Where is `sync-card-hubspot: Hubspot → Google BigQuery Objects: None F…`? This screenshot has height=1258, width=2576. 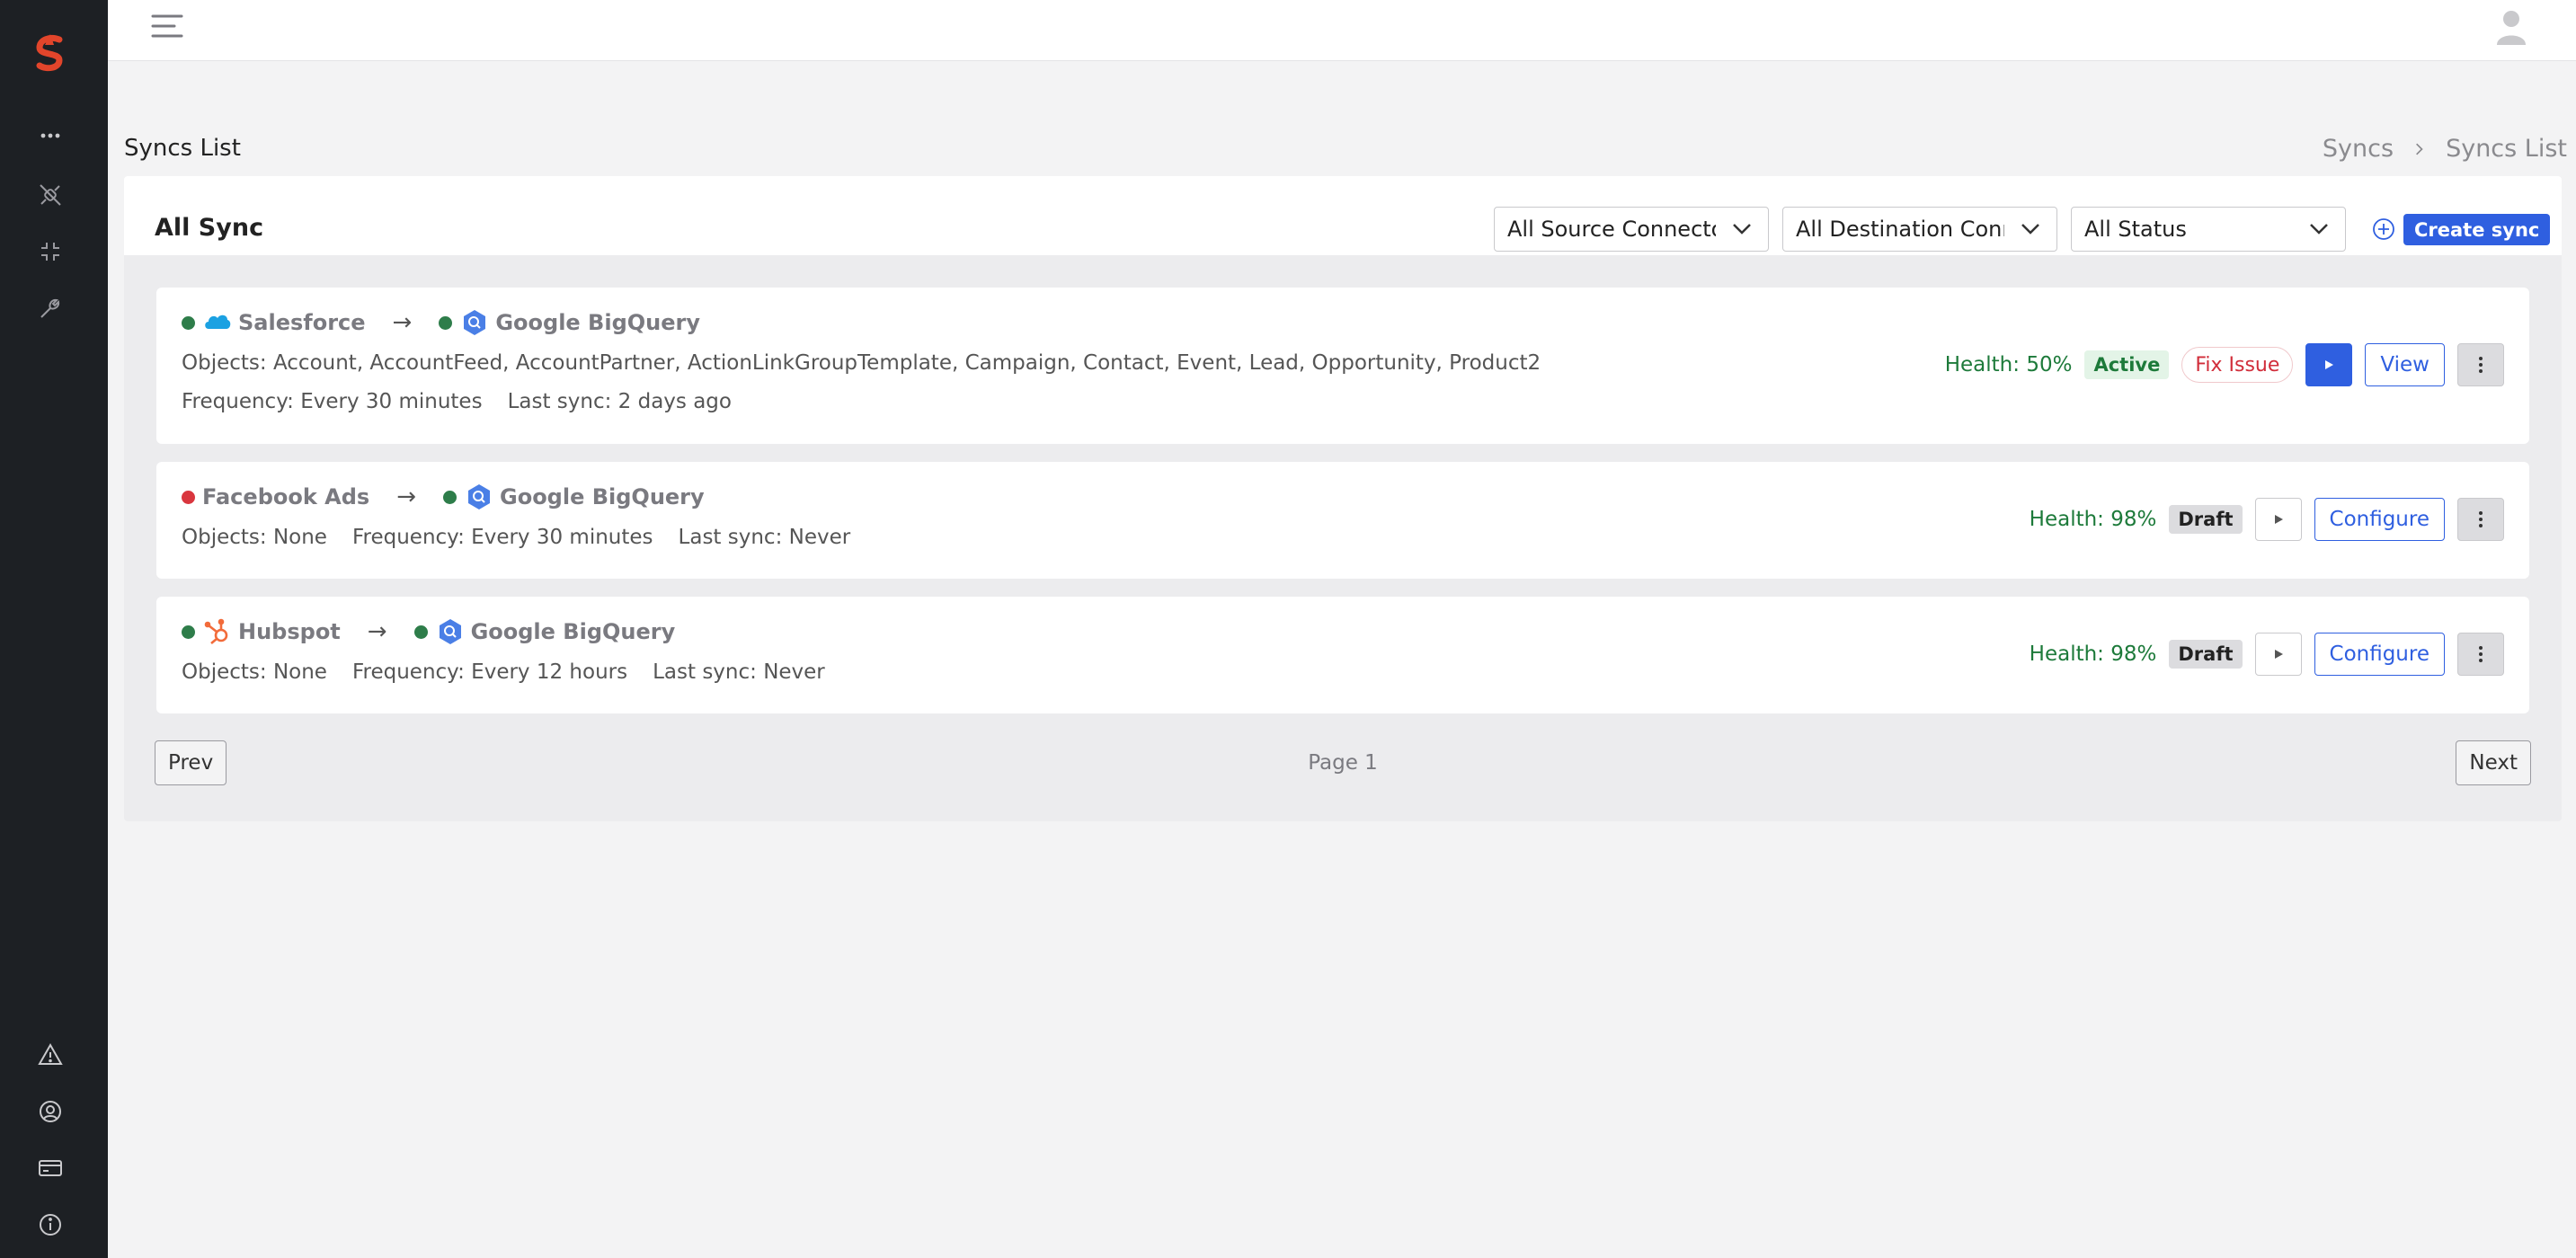
sync-card-hubspot: Hubspot → Google BigQuery Objects: None F… is located at coordinates (1342, 655).